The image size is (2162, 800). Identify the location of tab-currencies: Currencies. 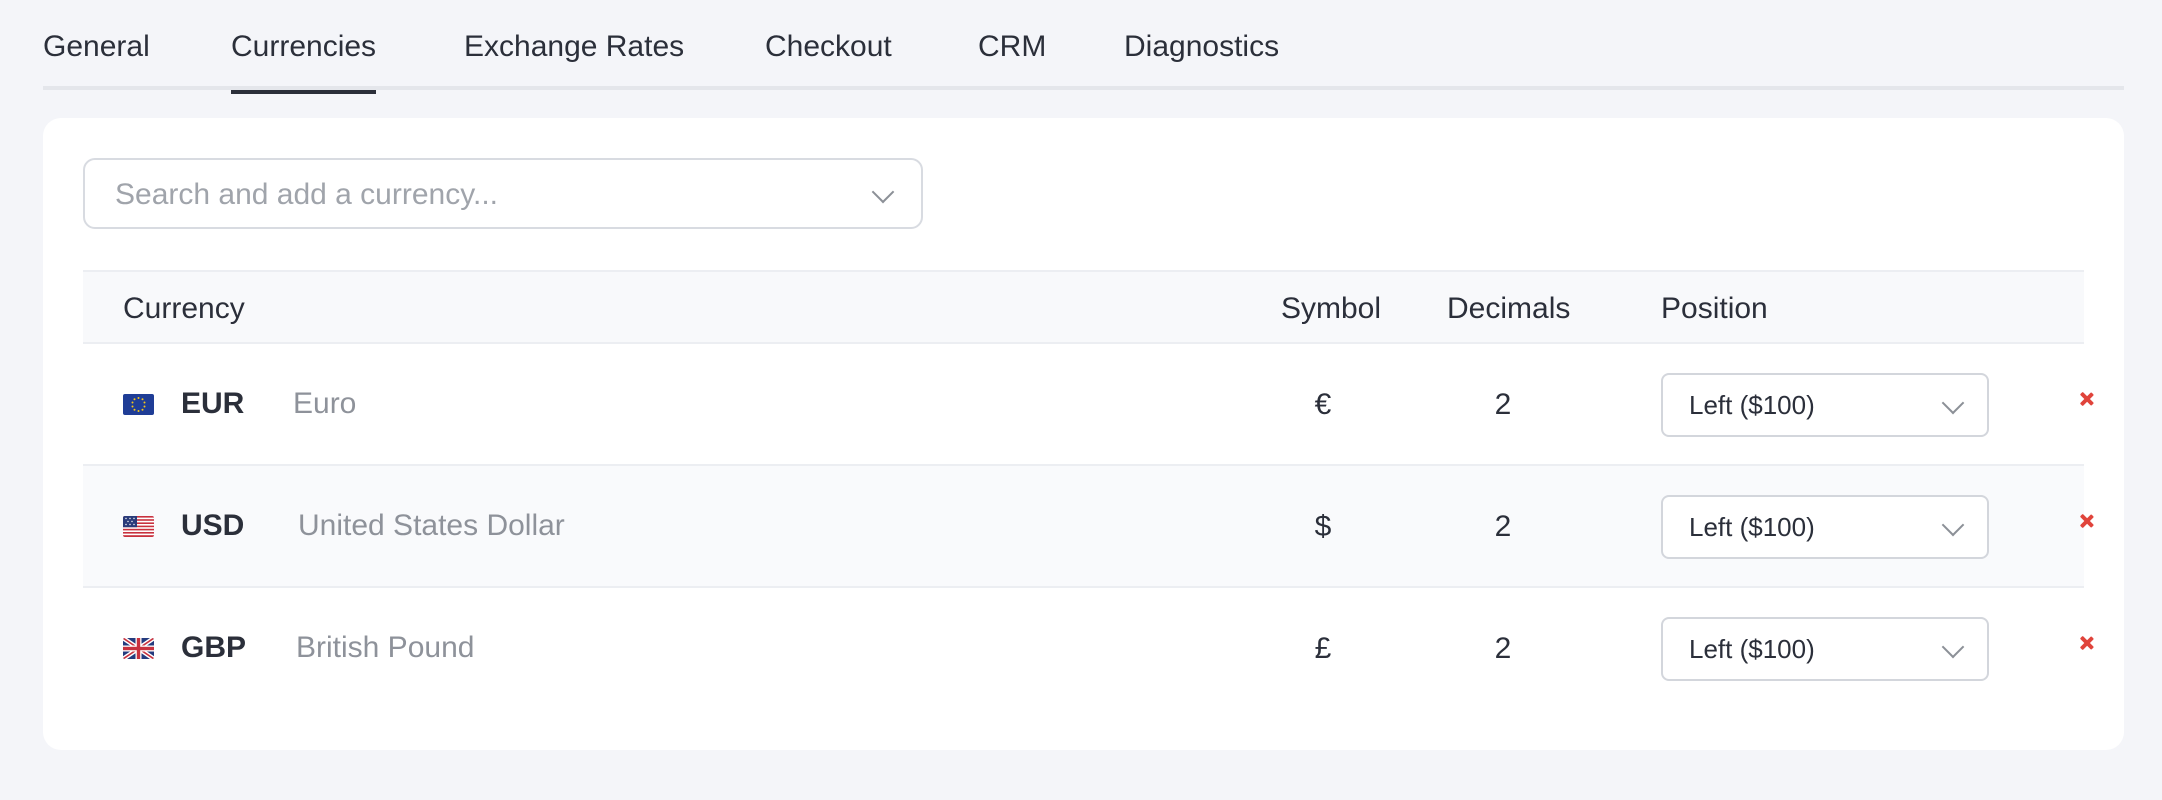
(304, 62).